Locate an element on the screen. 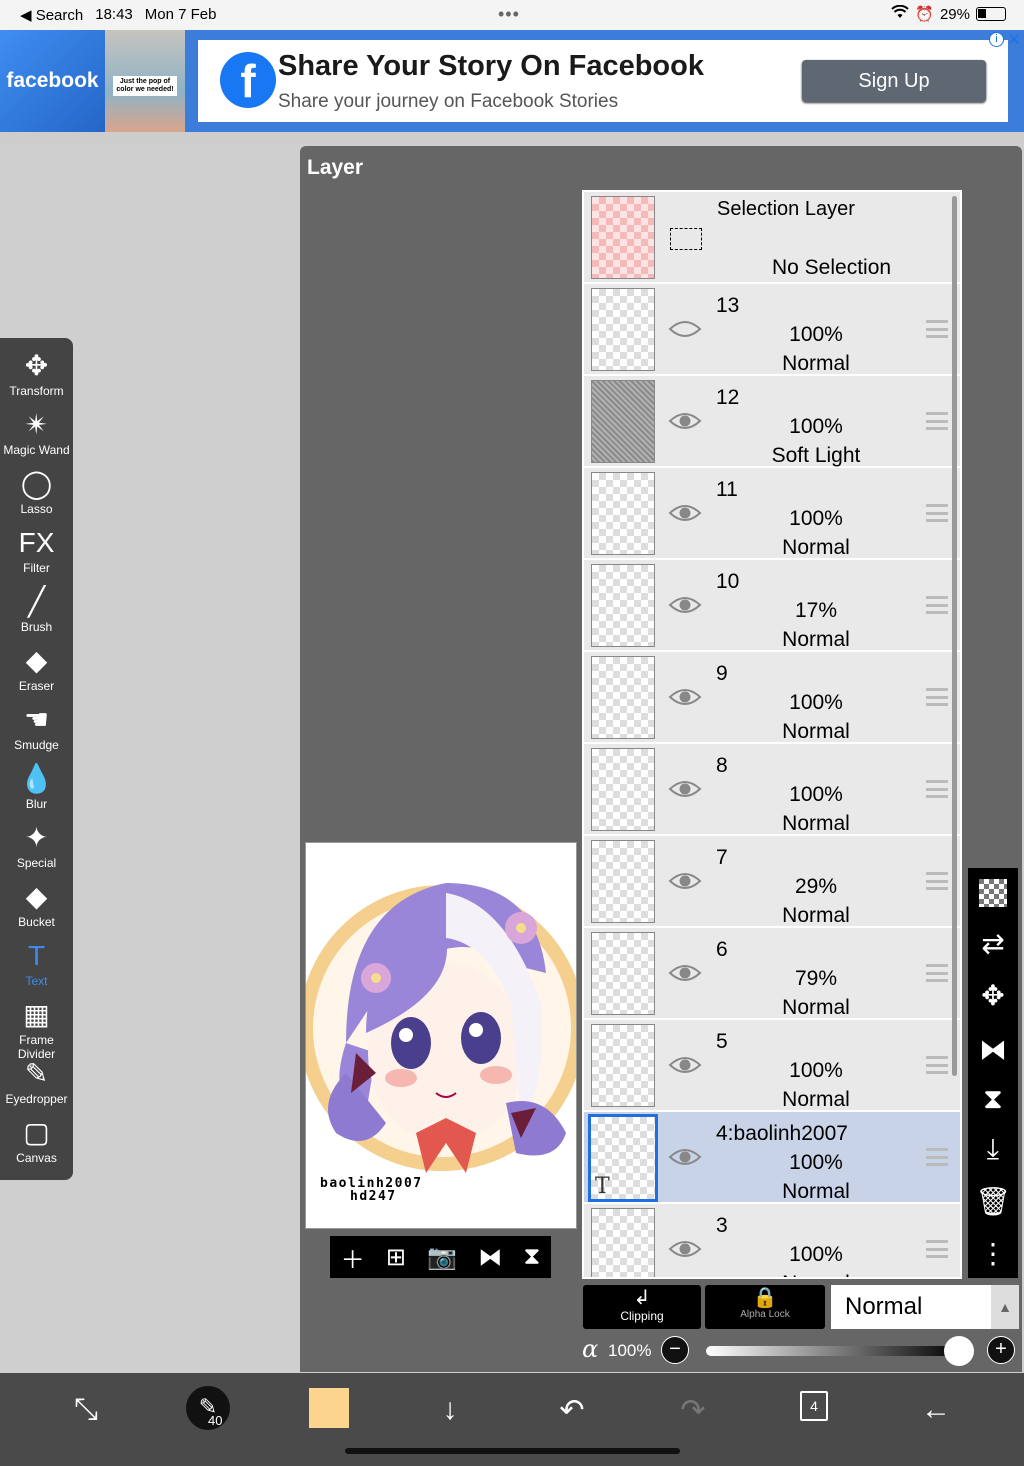  layer-row: 13 100% Normal is located at coordinates (772, 330).